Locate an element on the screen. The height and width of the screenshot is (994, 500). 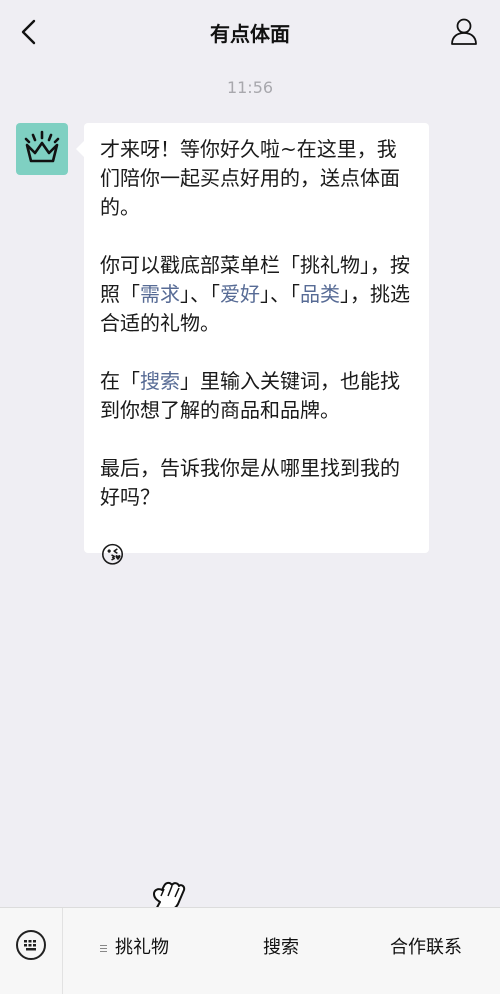
menu-item-gift: 挑礼物 is located at coordinates (134, 946).